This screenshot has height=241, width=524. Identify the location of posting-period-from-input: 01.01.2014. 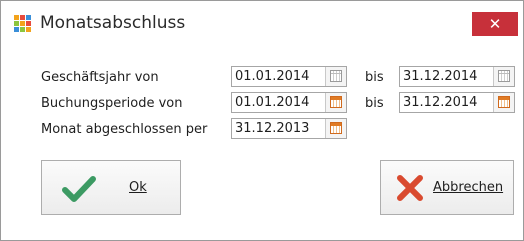
(289, 102).